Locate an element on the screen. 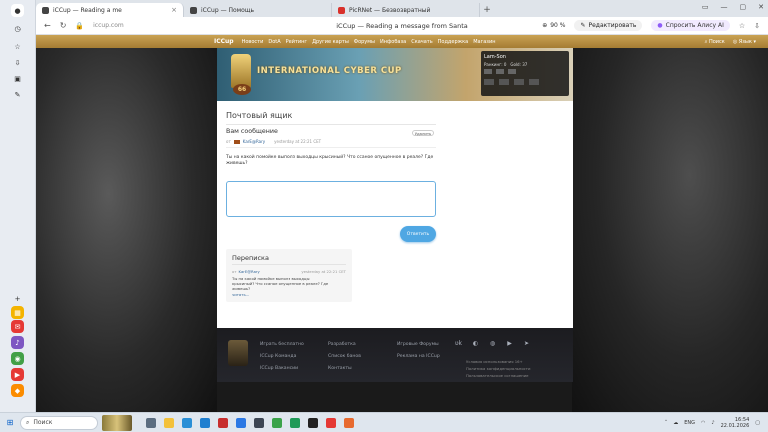 The image size is (768, 432). cloud-icon: ☁ is located at coordinates (675, 423).